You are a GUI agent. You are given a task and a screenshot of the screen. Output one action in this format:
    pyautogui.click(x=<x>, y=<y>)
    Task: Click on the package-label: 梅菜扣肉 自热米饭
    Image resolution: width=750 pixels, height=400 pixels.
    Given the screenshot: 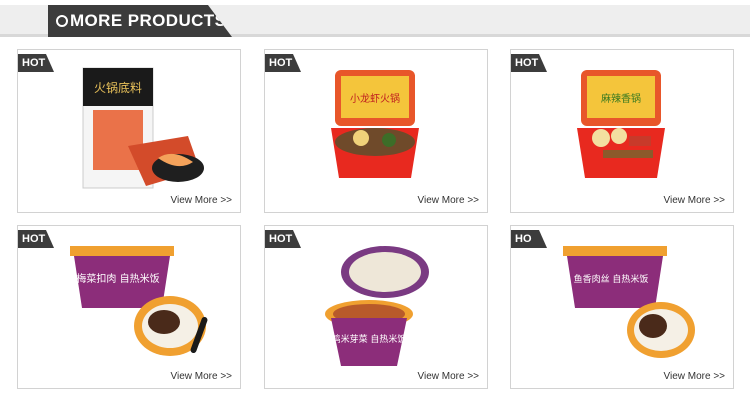 What is the action you would take?
    pyautogui.click(x=117, y=278)
    